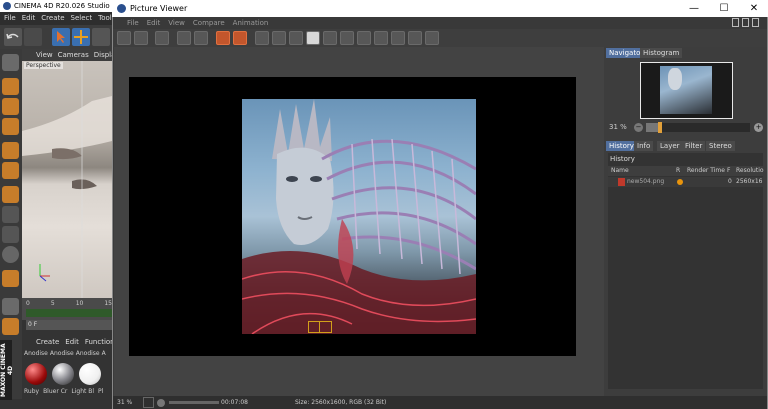 The image size is (768, 409). I want to click on material-names-bottom: Ruby Bluer Cr Light Bl Pl, so click(67, 391).